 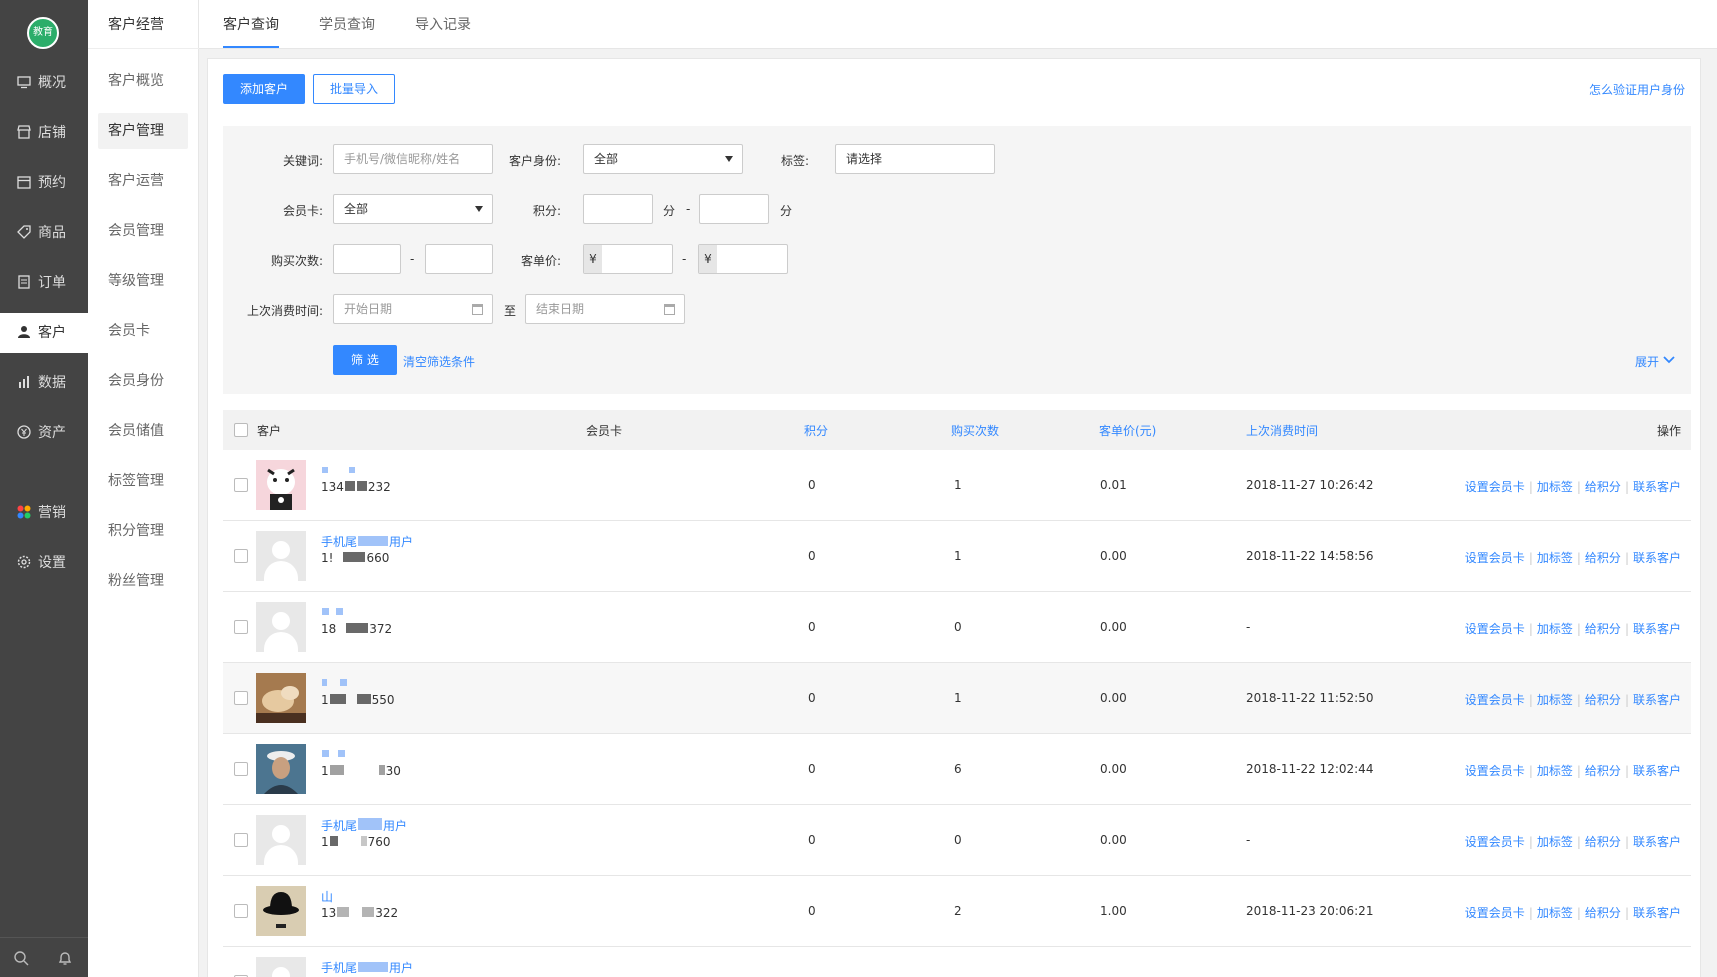 I want to click on tab-customer-query: 客户查询, so click(x=251, y=31).